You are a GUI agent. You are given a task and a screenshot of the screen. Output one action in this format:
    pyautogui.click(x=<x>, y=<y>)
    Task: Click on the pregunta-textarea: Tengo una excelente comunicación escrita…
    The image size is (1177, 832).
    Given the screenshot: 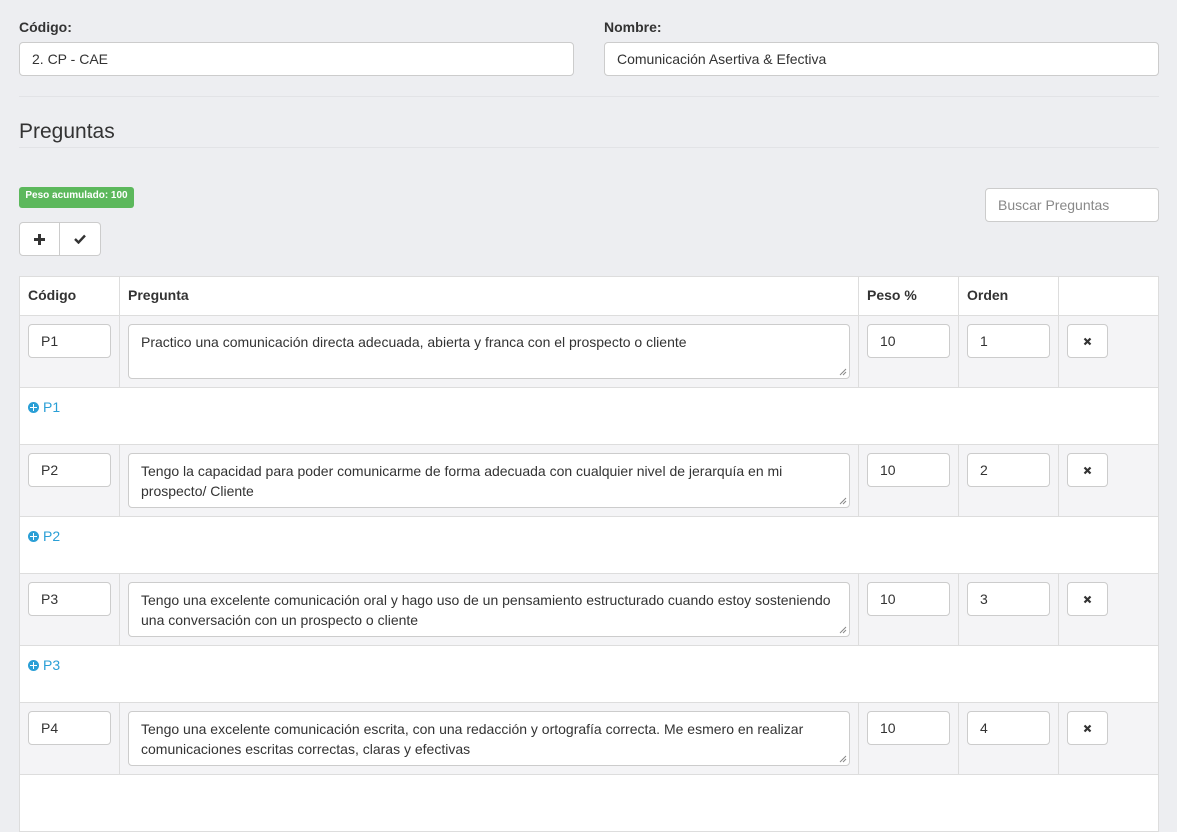 What is the action you would take?
    pyautogui.click(x=489, y=738)
    